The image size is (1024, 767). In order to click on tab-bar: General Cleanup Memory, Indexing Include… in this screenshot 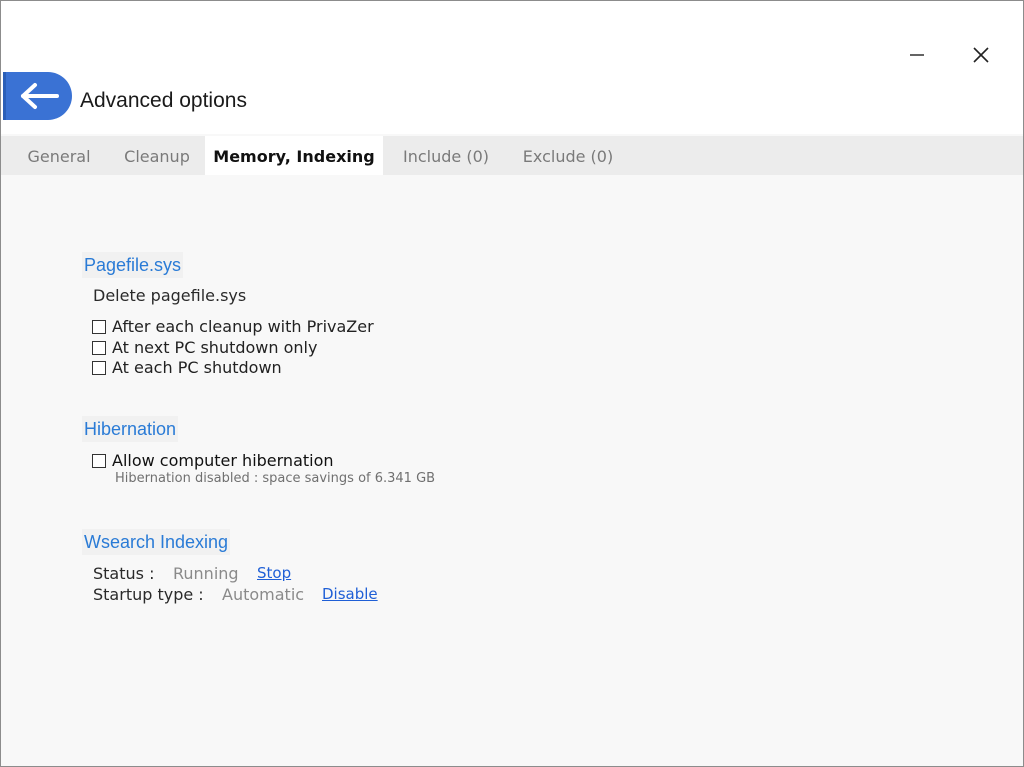, I will do `click(512, 155)`.